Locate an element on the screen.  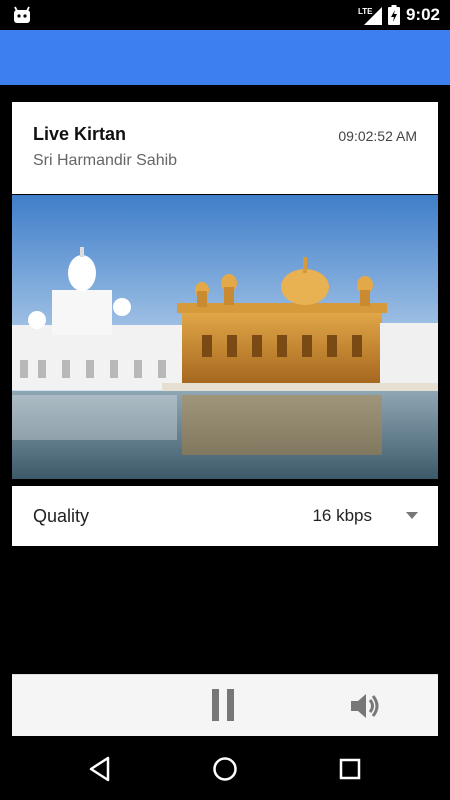
home-icon is located at coordinates (225, 769).